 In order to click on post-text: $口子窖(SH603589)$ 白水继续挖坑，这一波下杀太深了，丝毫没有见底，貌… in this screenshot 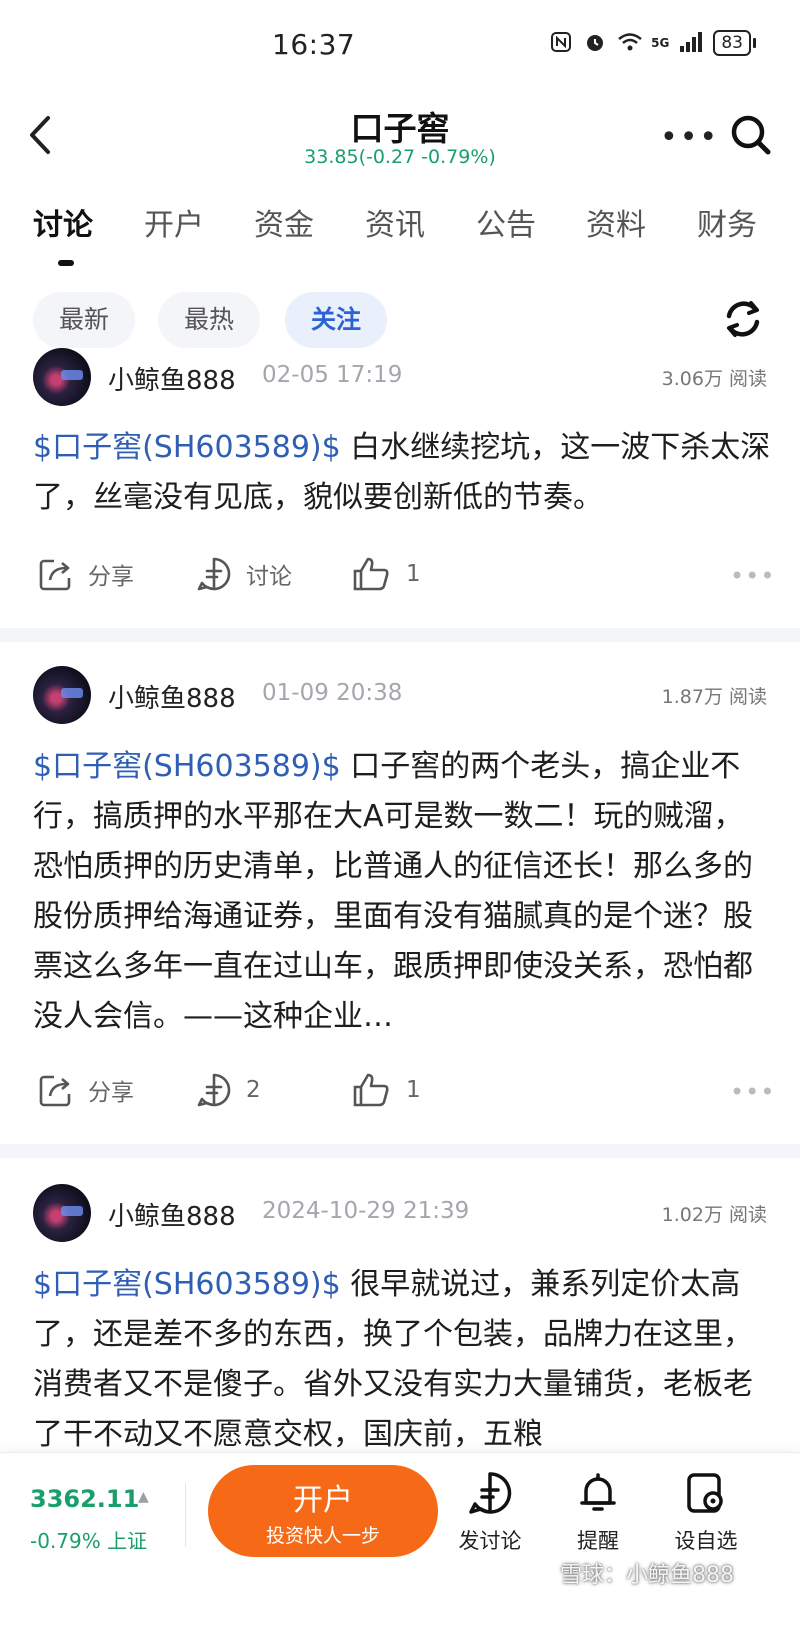, I will do `click(402, 473)`.